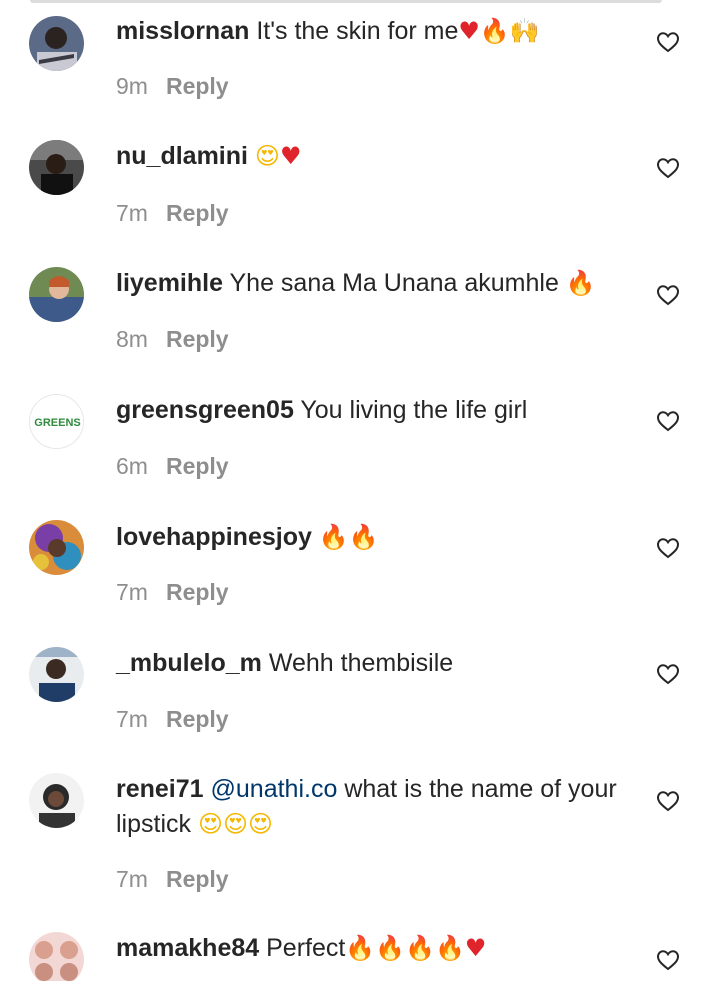  I want to click on comment-meta: 8m Reply, so click(172, 339).